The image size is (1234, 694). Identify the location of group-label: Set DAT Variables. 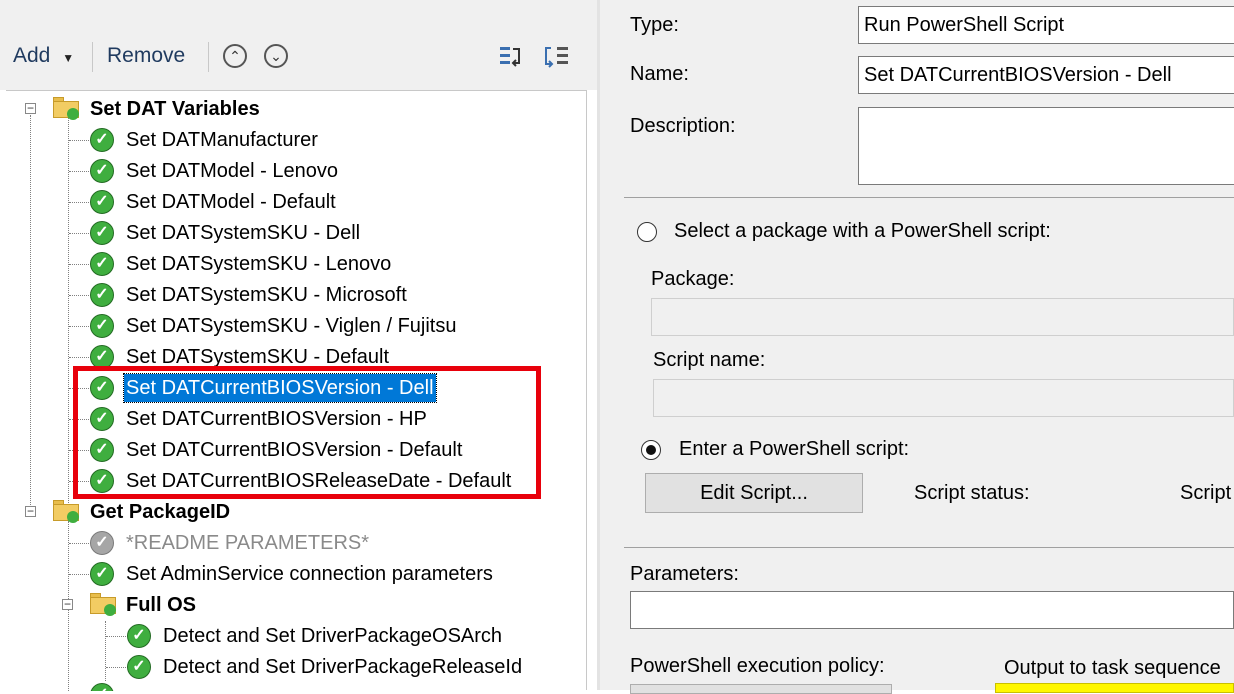
(175, 109).